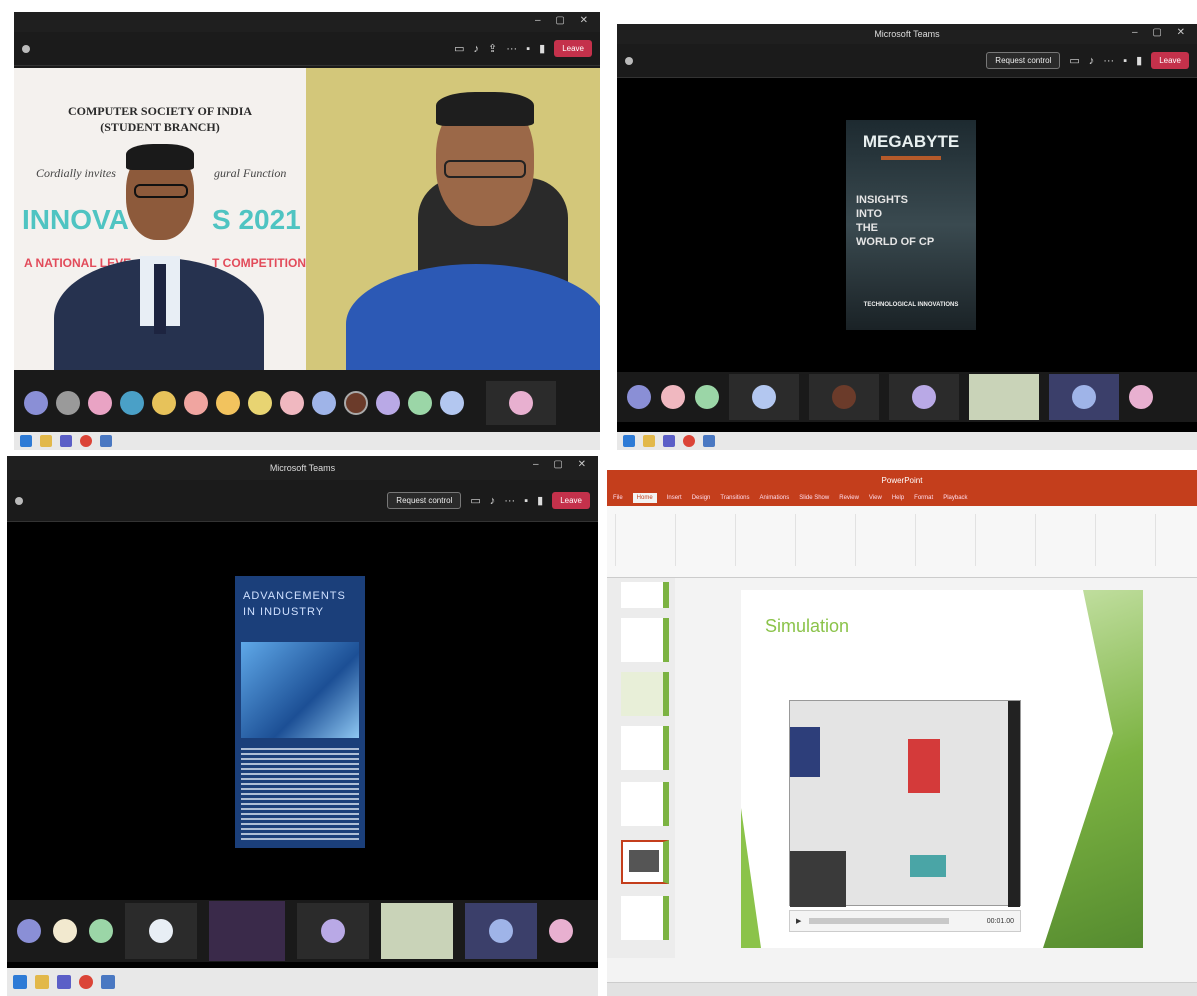 The image size is (1197, 996). I want to click on ribbon-controls, so click(900, 540).